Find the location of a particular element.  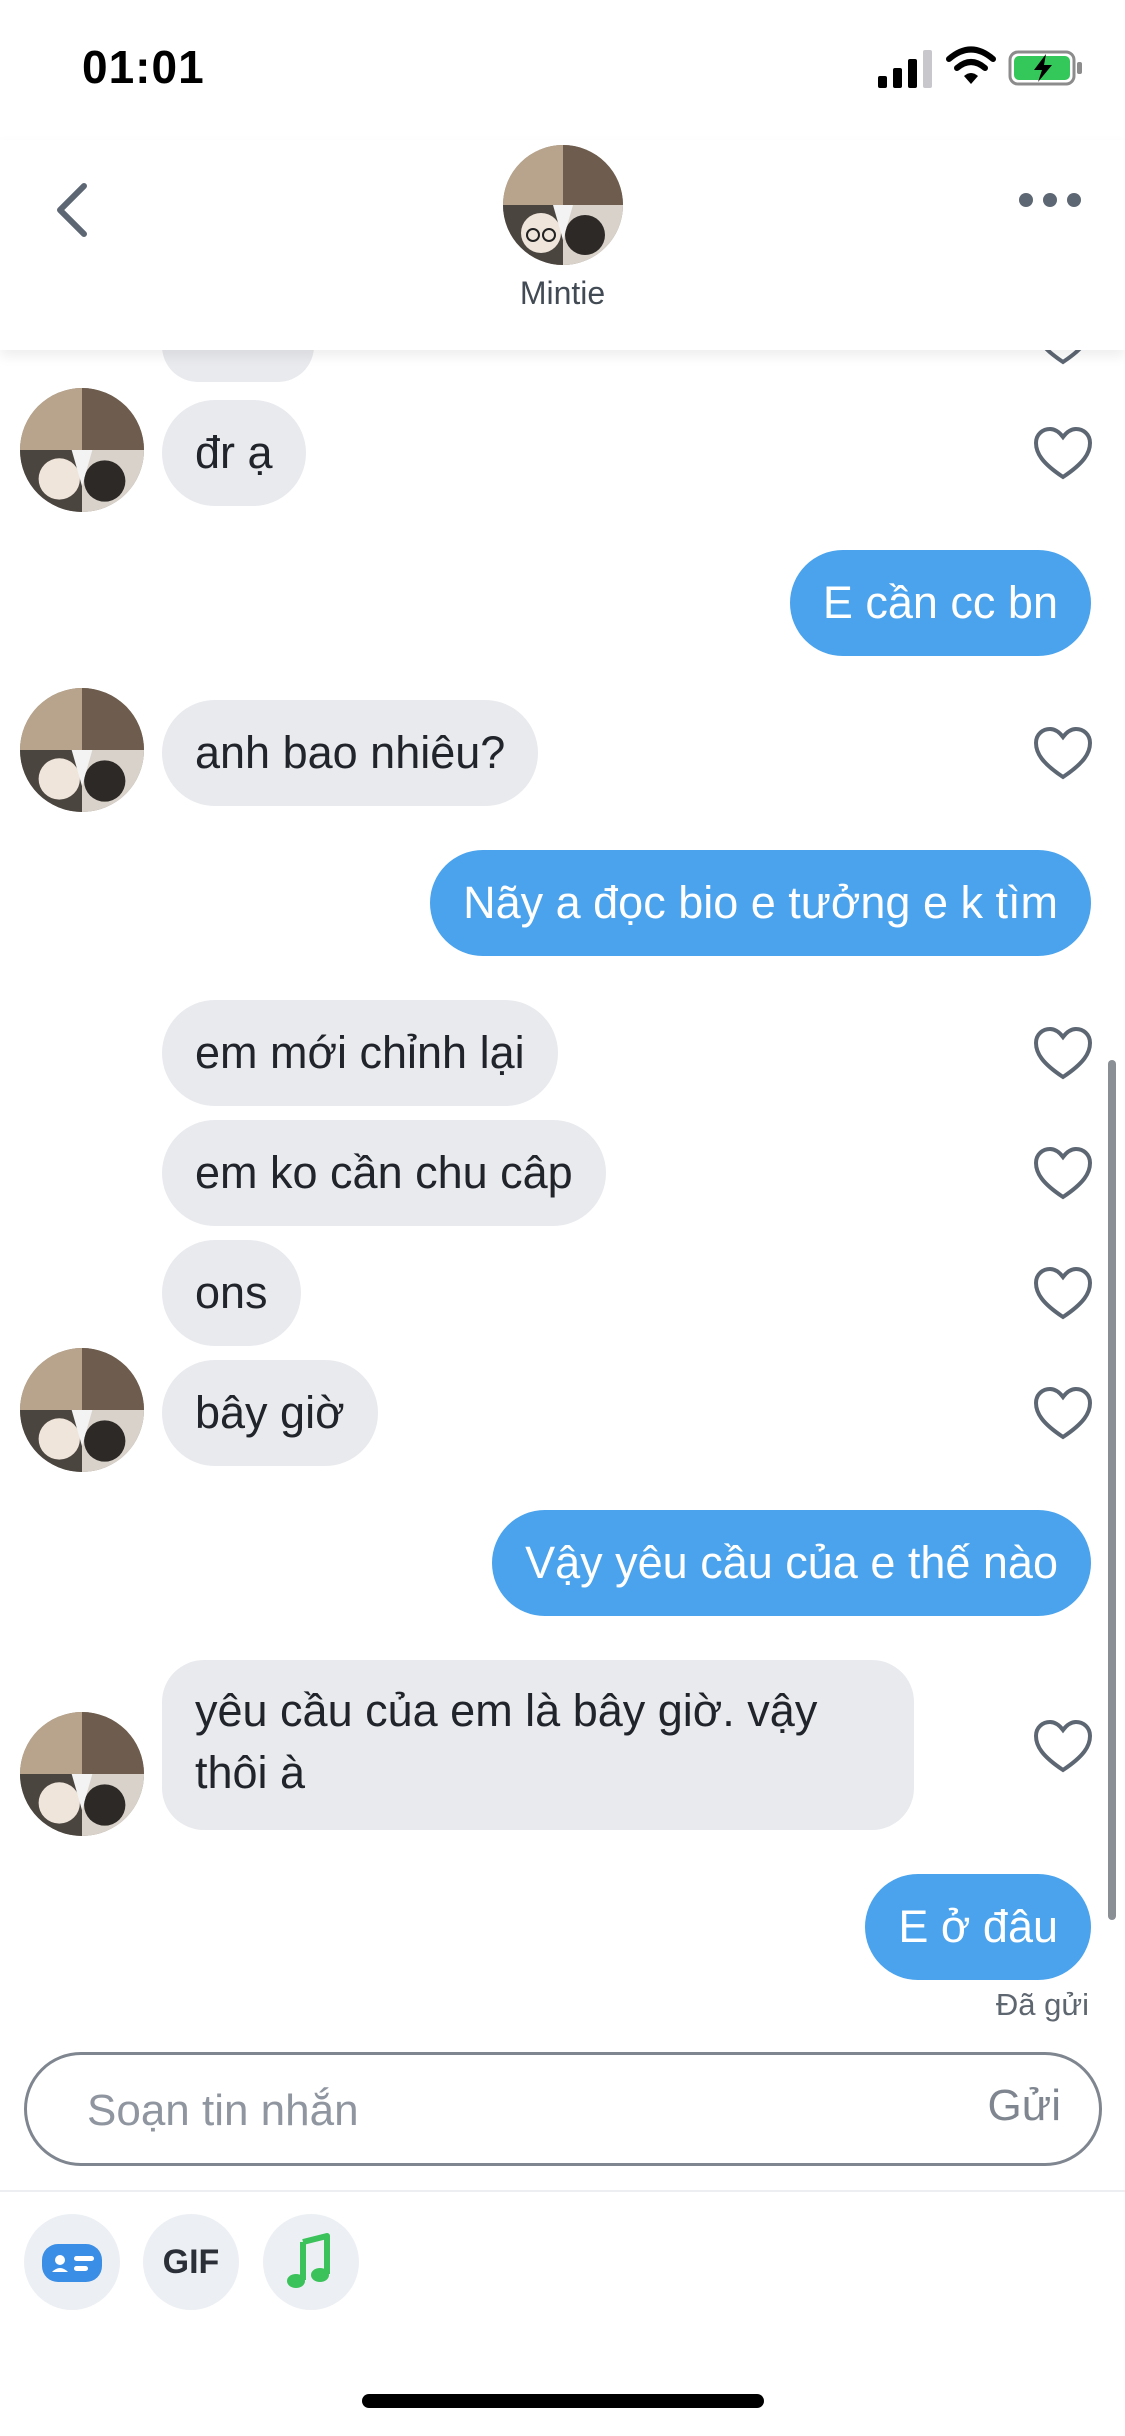

message-bubble-sent: Vậy yêu cầu của e thế nào is located at coordinates (791, 1563).